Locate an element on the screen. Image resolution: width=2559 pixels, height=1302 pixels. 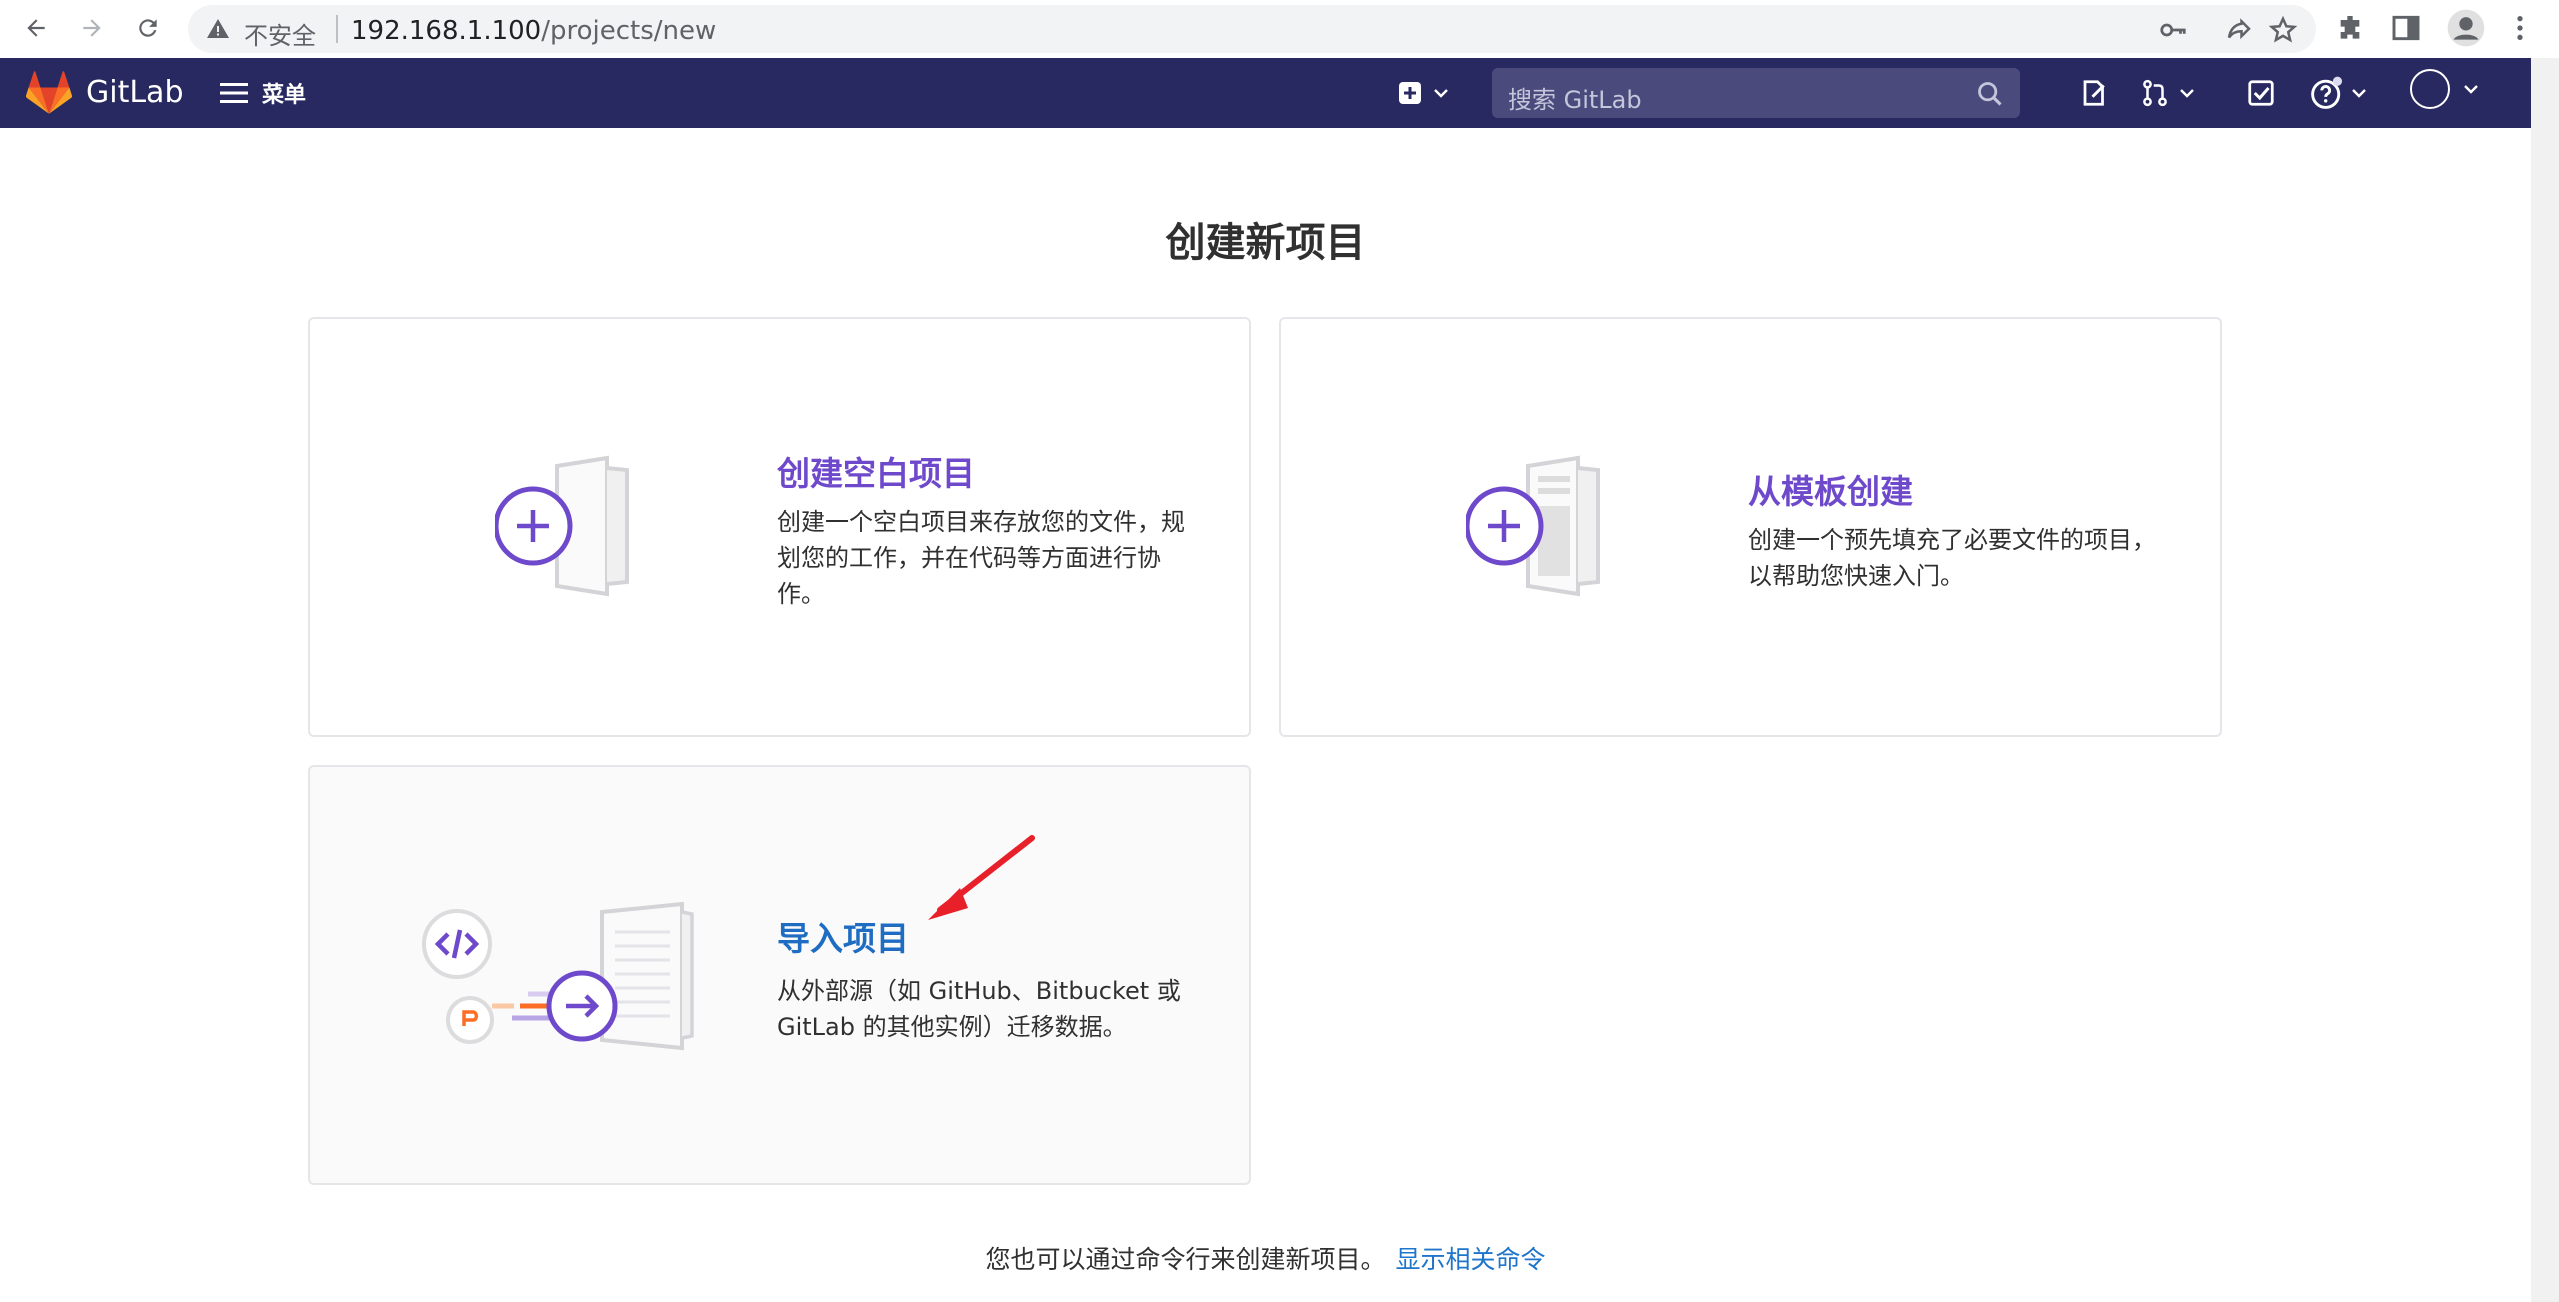
user-menu-dropdown is located at coordinates (2444, 89).